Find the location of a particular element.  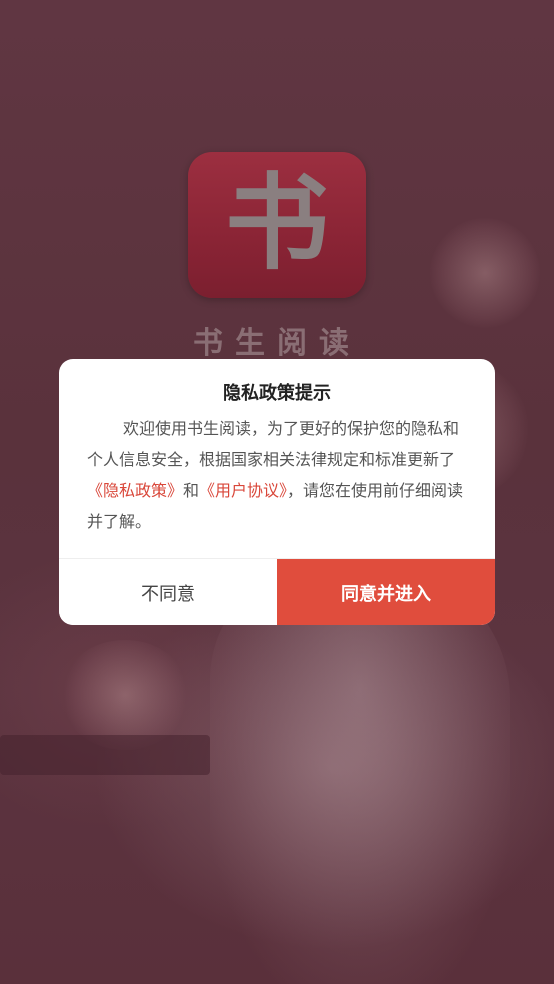

illustration-table is located at coordinates (105, 755).